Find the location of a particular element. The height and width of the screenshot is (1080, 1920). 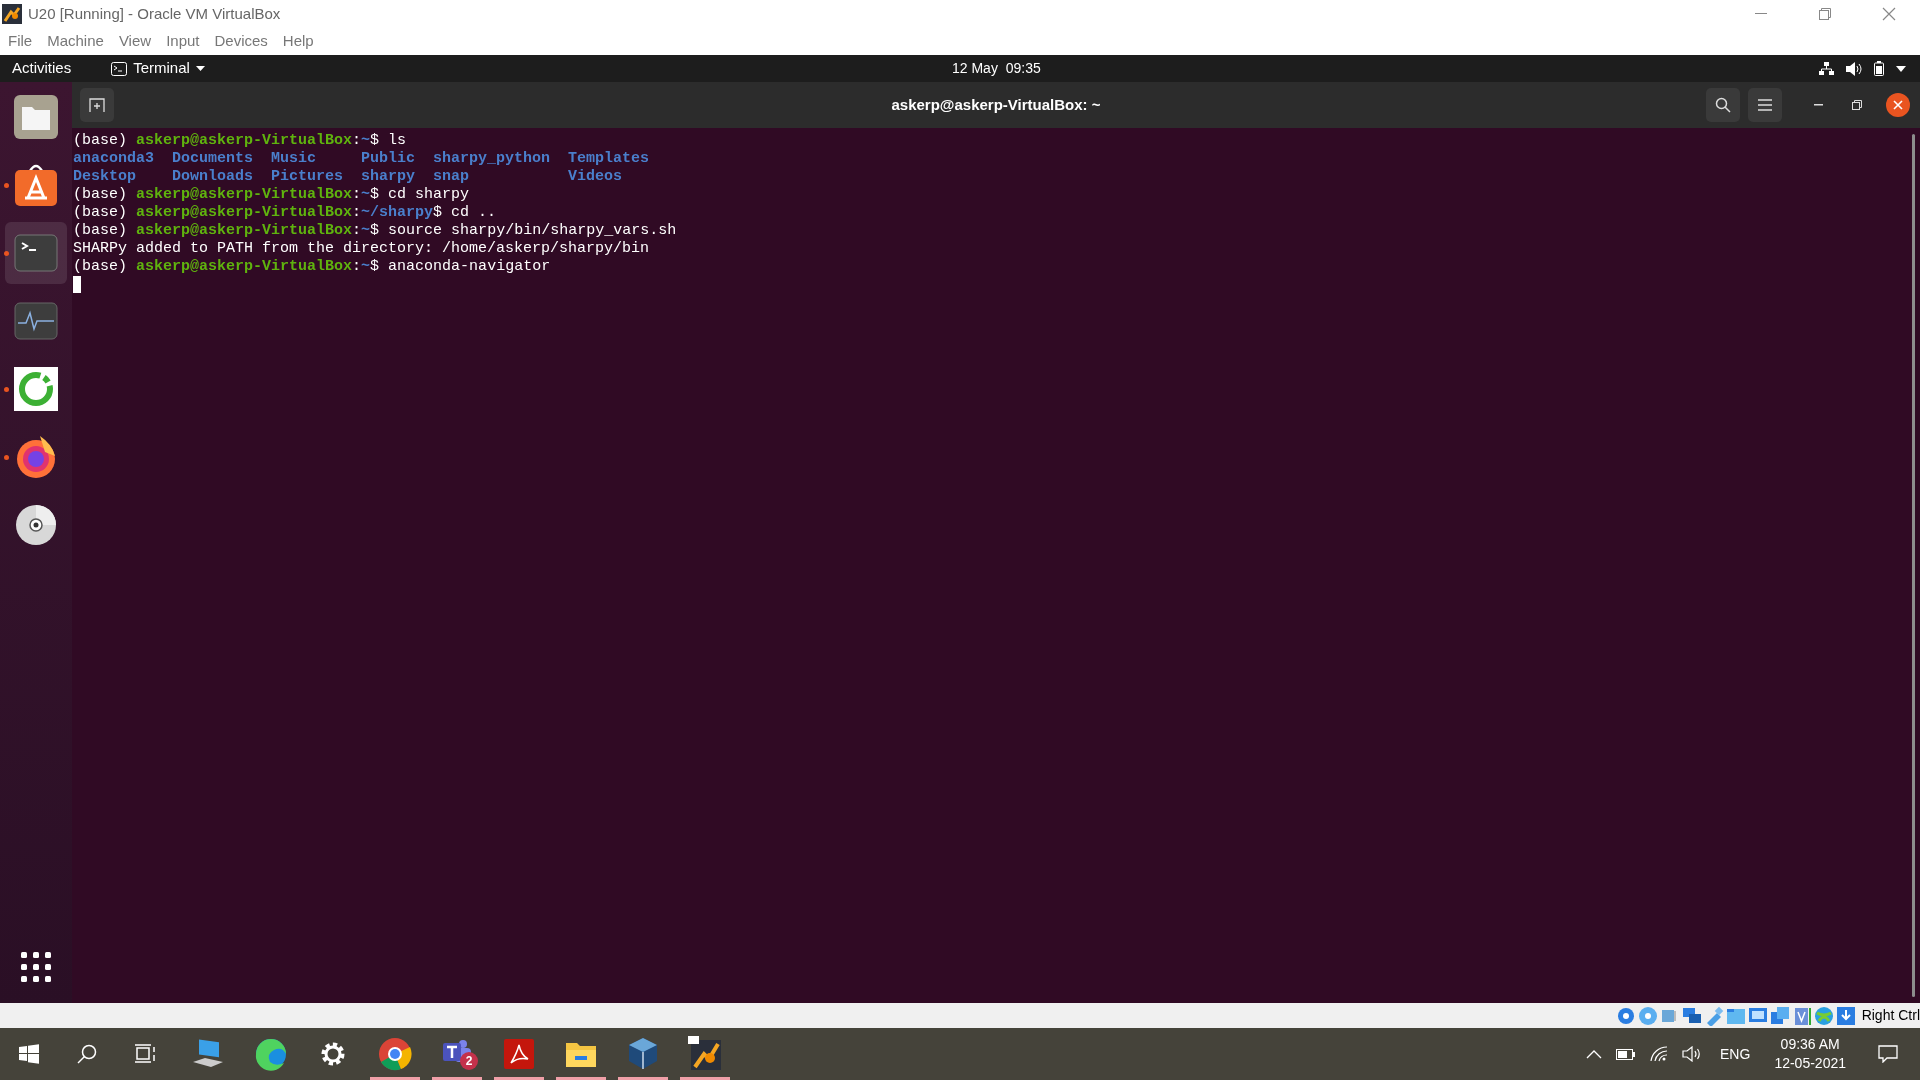

terminal-line: (base) askerp@askerp-VirtualBox:~$ cd sharpy is located at coordinates (272, 195).